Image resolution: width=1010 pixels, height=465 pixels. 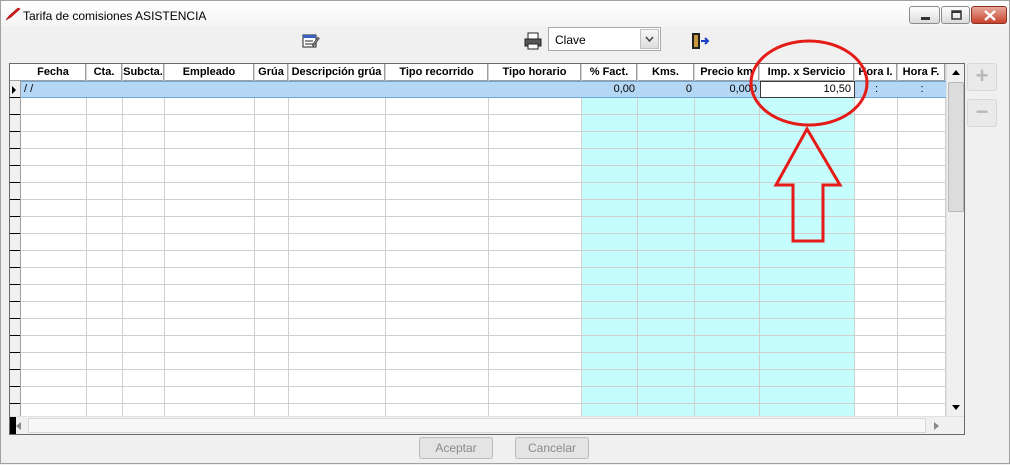 I want to click on scroll-up-icon, so click(x=956, y=72).